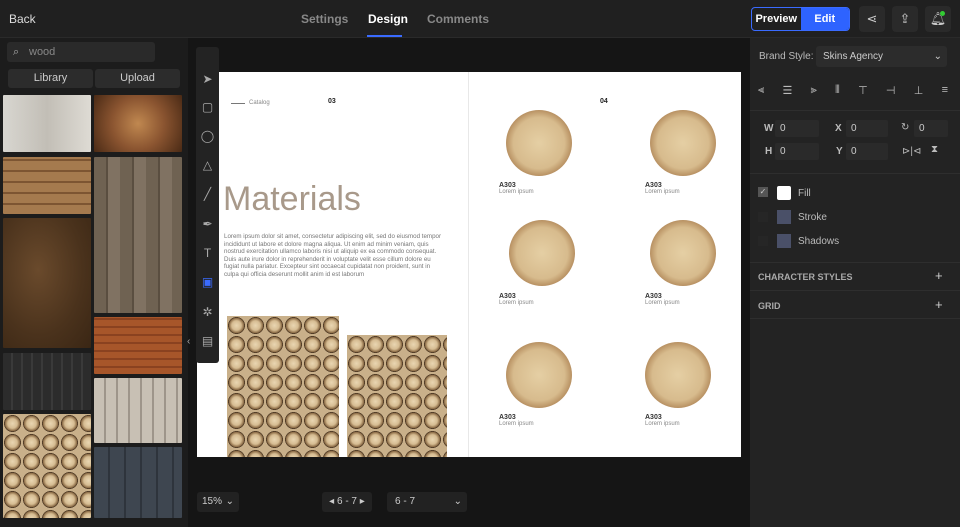 Image resolution: width=960 pixels, height=527 pixels. Describe the element at coordinates (867, 128) in the screenshot. I see `x-field: 0` at that location.